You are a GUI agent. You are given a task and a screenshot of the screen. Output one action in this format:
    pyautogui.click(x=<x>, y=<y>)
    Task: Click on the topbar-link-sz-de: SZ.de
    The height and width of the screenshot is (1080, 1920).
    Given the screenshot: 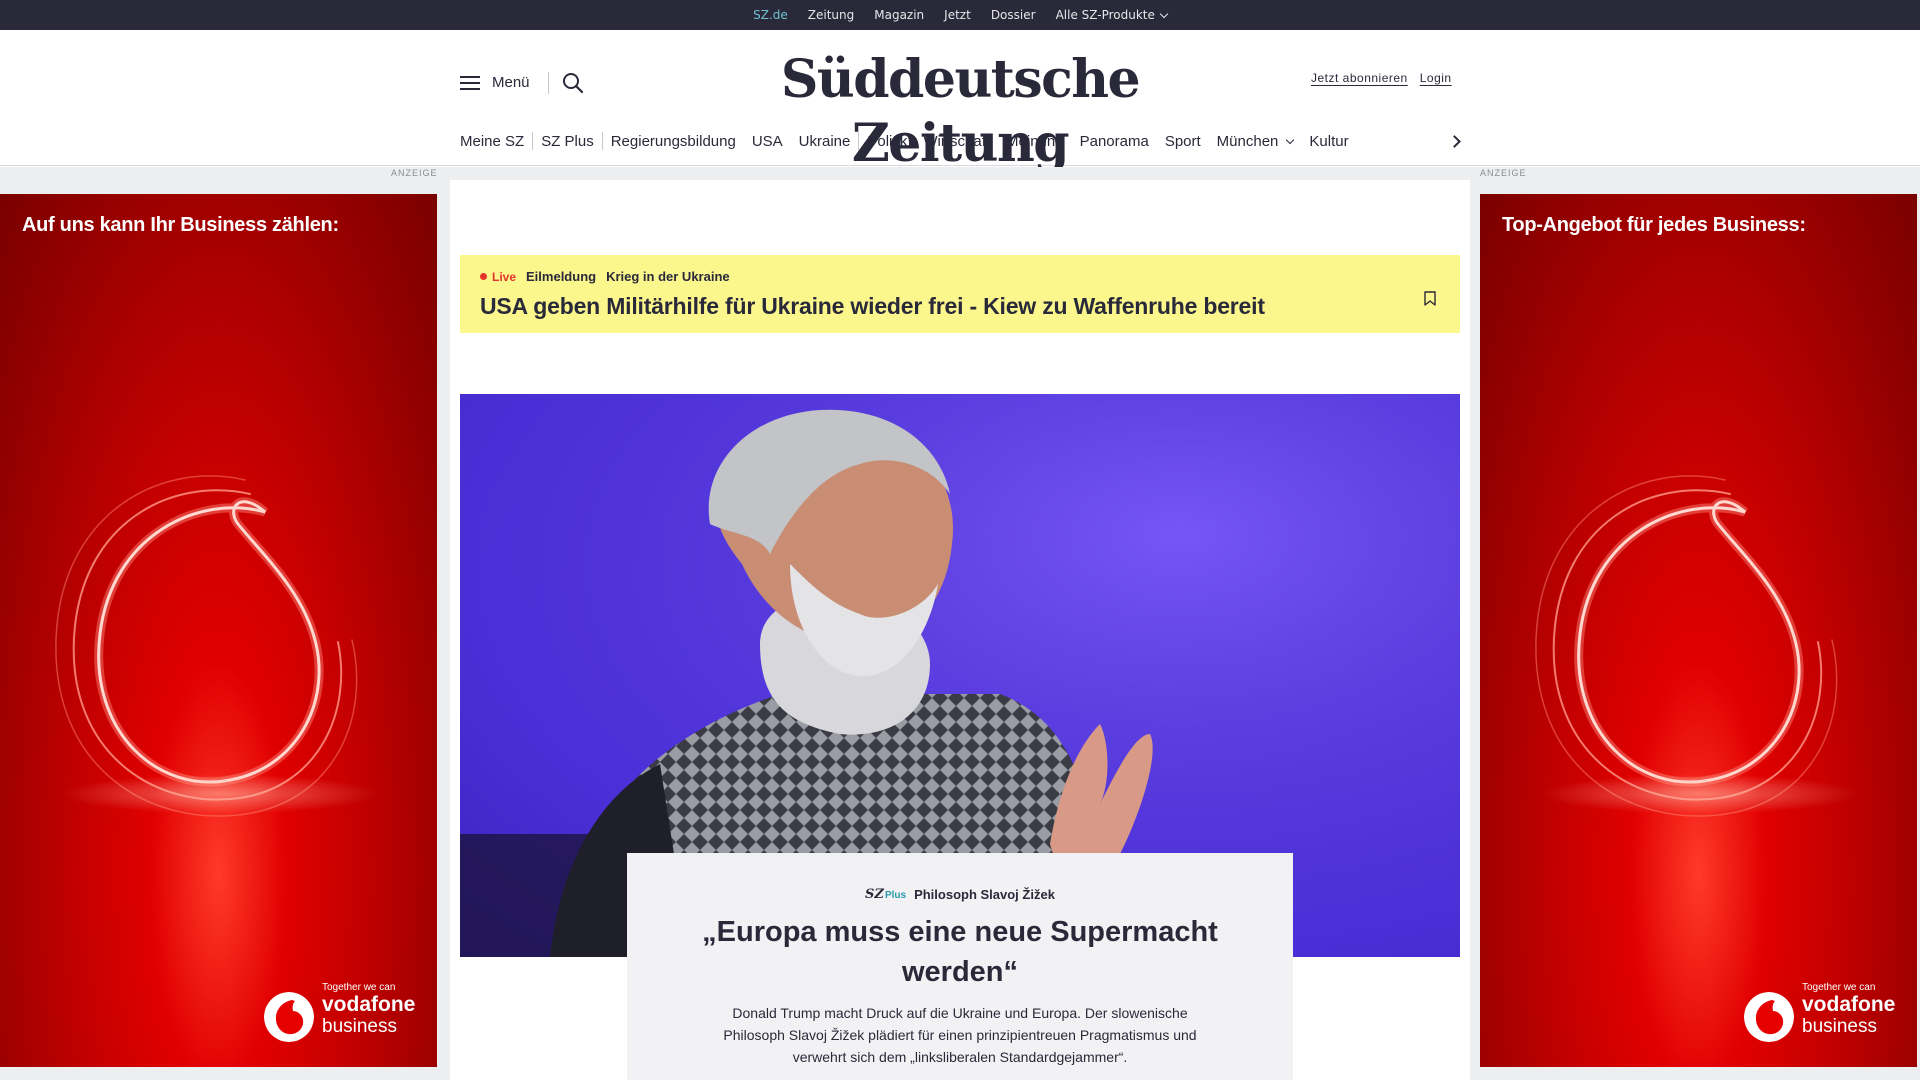 What is the action you would take?
    pyautogui.click(x=770, y=20)
    